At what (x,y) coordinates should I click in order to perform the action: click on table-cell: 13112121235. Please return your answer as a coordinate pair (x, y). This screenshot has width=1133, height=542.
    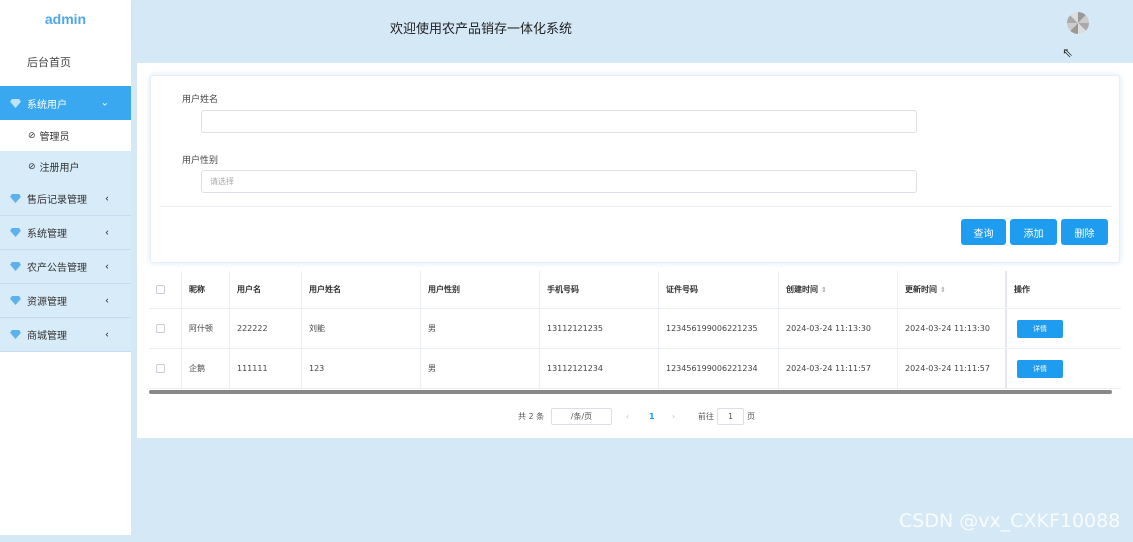
    Looking at the image, I should click on (598, 328).